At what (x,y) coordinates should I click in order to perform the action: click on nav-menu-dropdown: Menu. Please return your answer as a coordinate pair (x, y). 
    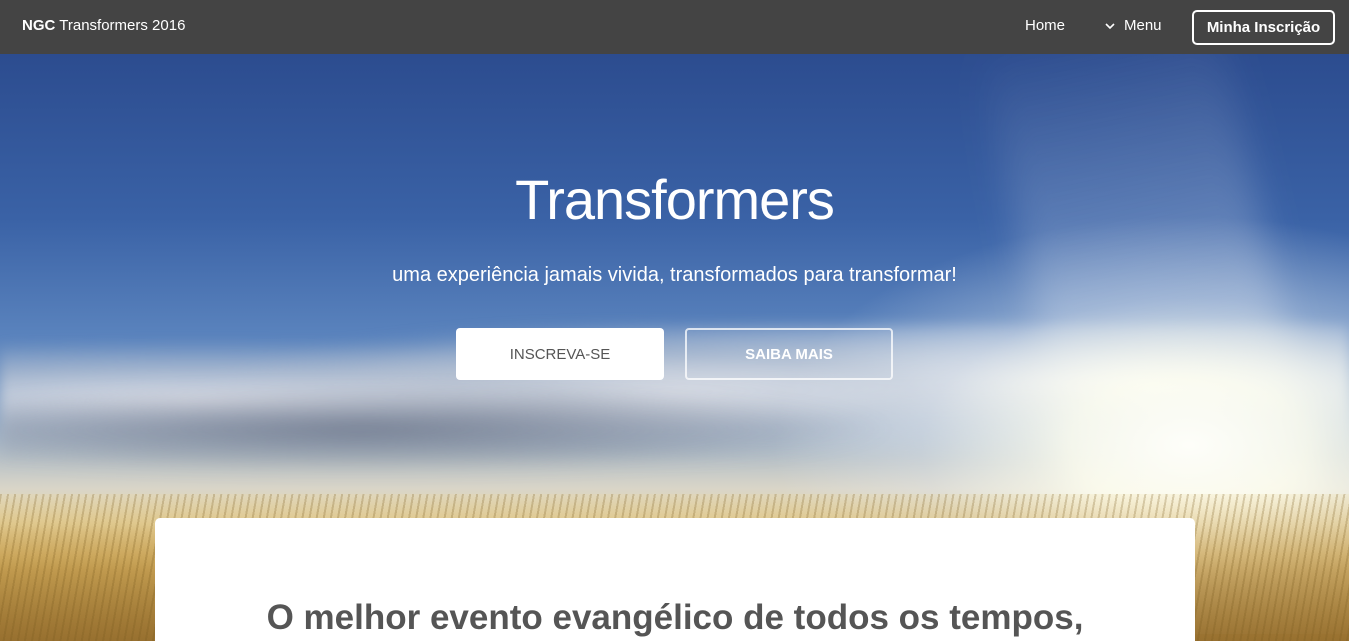
    Looking at the image, I should click on (1133, 25).